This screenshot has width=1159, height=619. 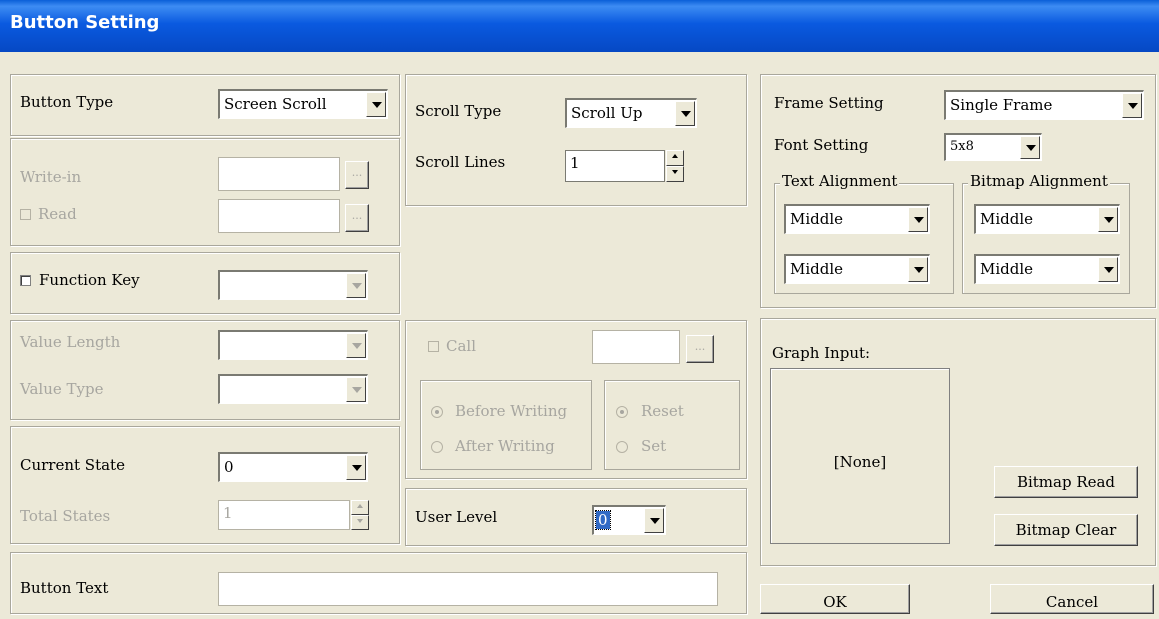 I want to click on set-label: Set, so click(x=654, y=446).